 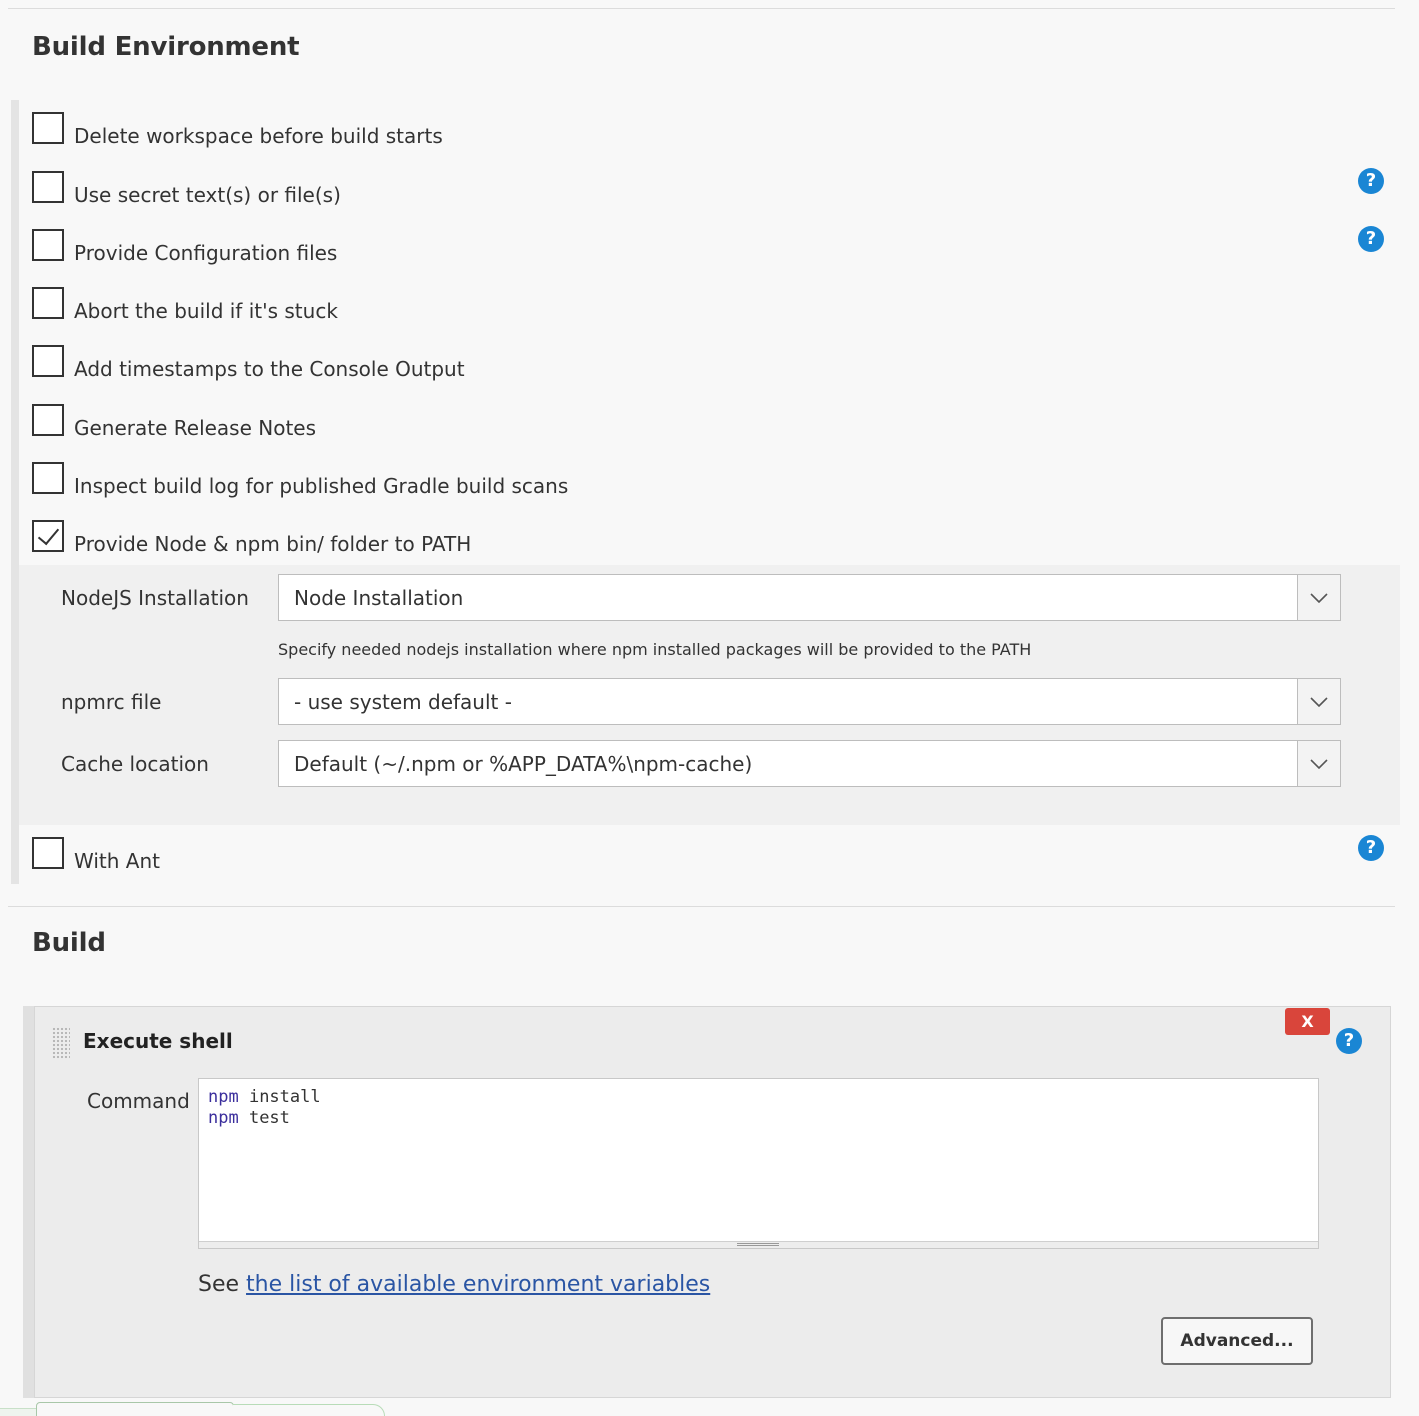 What do you see at coordinates (29, 1202) in the screenshot?
I see `build-step-side-bar` at bounding box center [29, 1202].